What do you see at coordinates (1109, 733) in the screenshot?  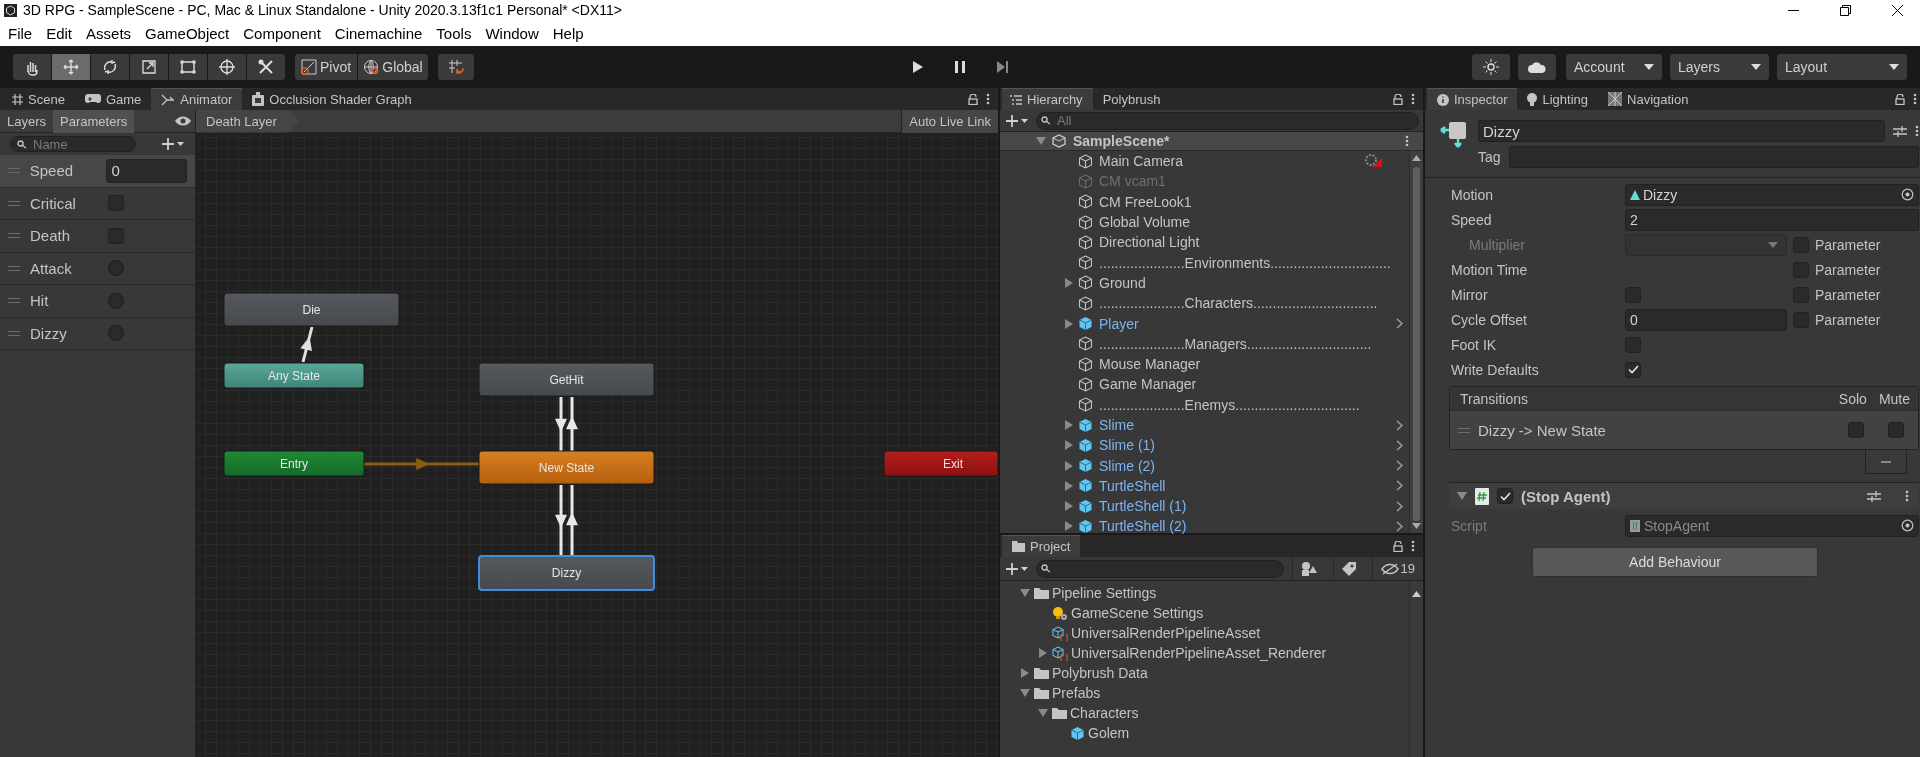 I see `project-item: Golem` at bounding box center [1109, 733].